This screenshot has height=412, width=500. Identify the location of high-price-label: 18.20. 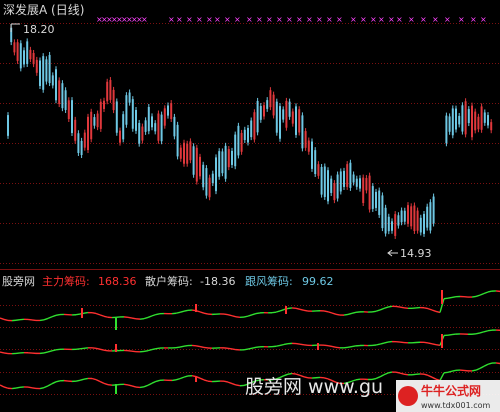
(39, 29).